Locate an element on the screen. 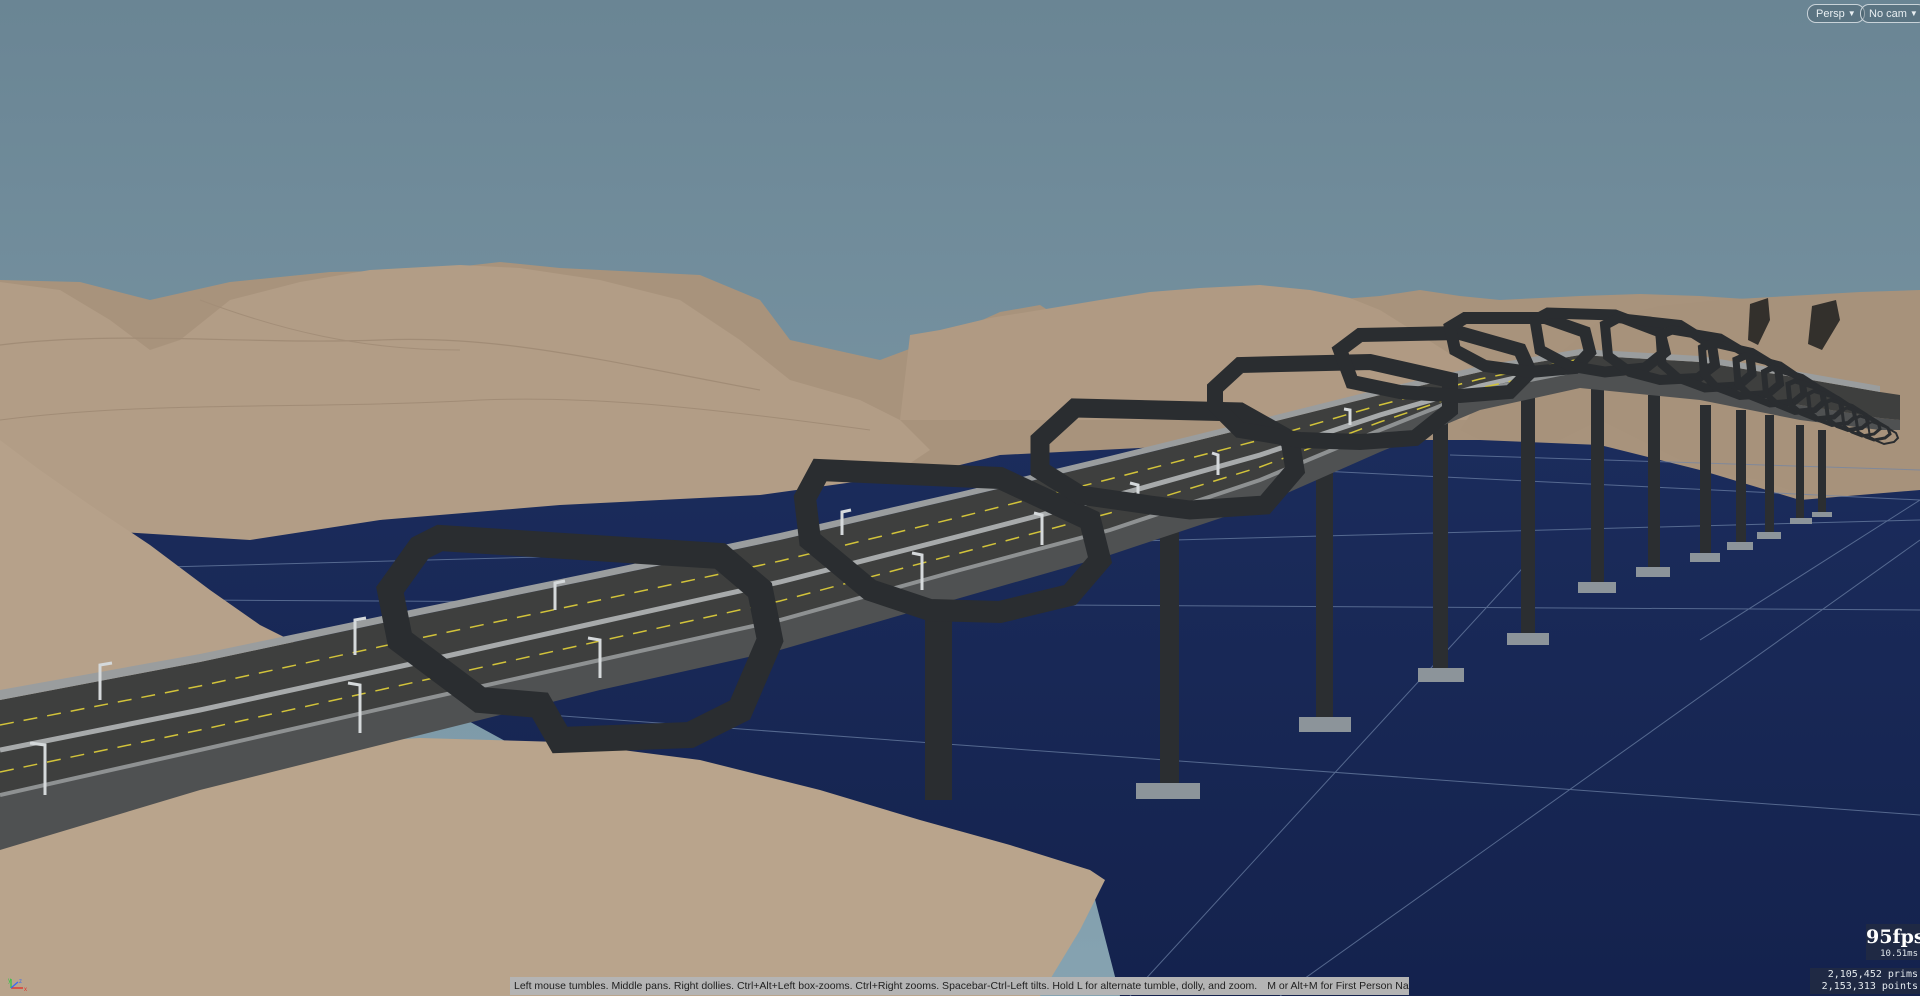 This screenshot has height=996, width=1920. camera-menu: No cam ▼ is located at coordinates (1890, 13).